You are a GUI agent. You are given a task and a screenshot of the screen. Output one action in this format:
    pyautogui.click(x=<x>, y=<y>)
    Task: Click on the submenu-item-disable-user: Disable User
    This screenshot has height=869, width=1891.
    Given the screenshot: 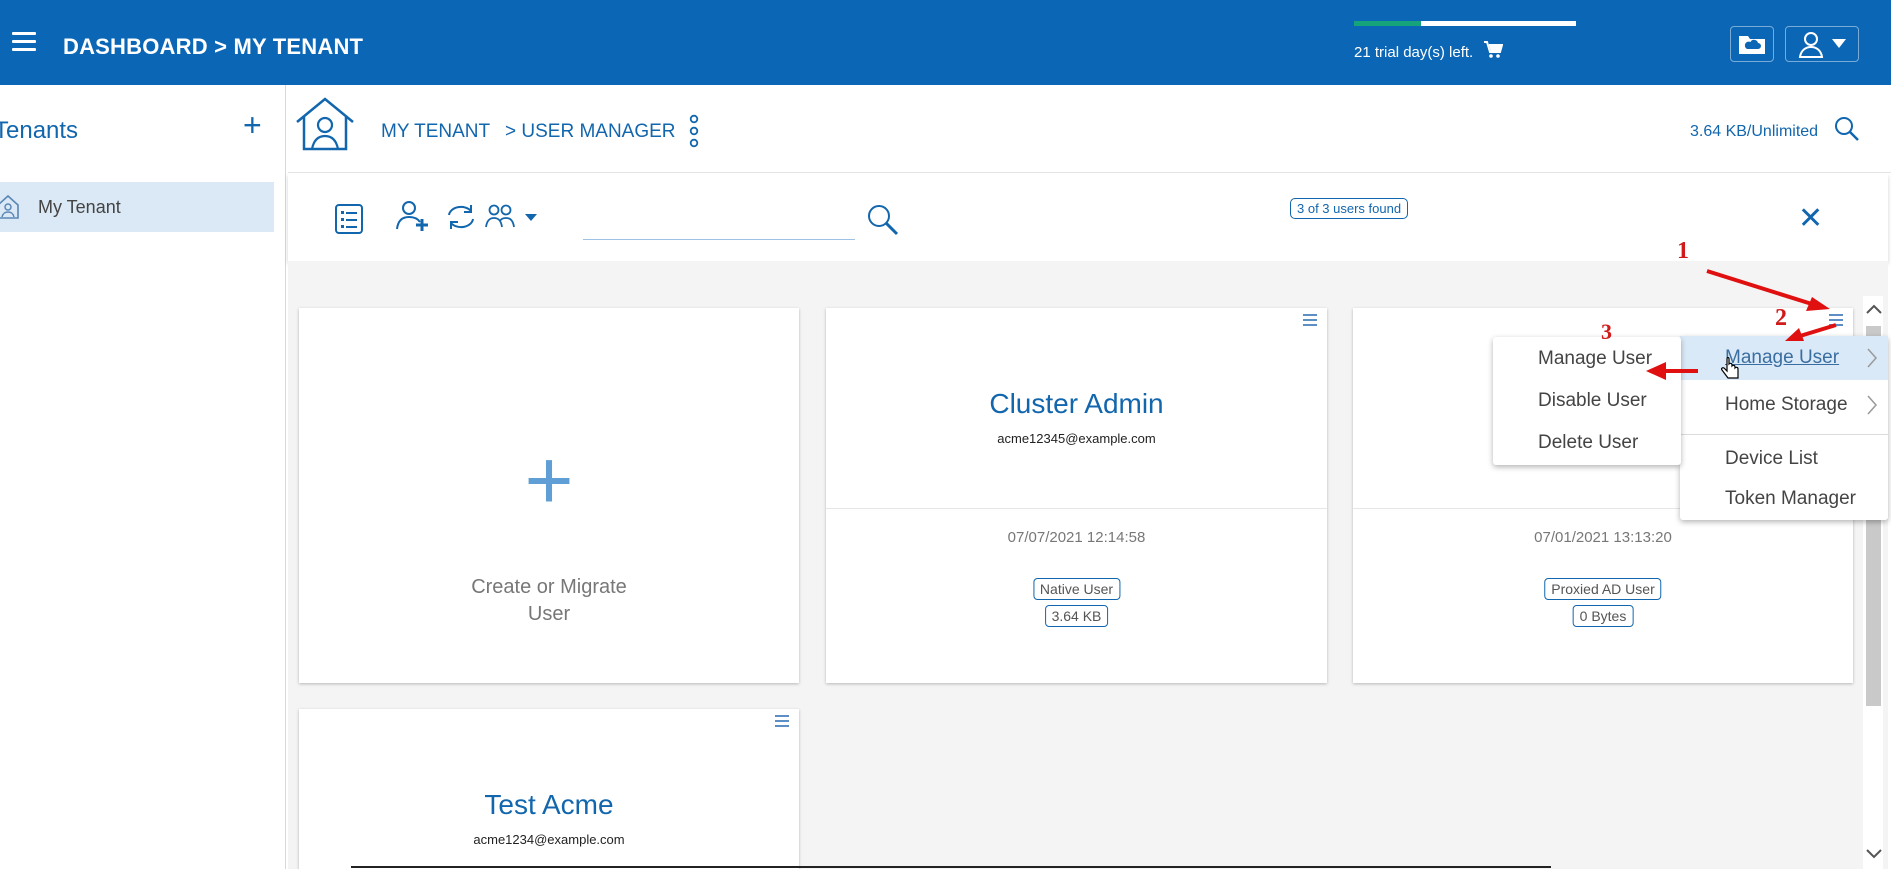 What is the action you would take?
    pyautogui.click(x=1587, y=400)
    